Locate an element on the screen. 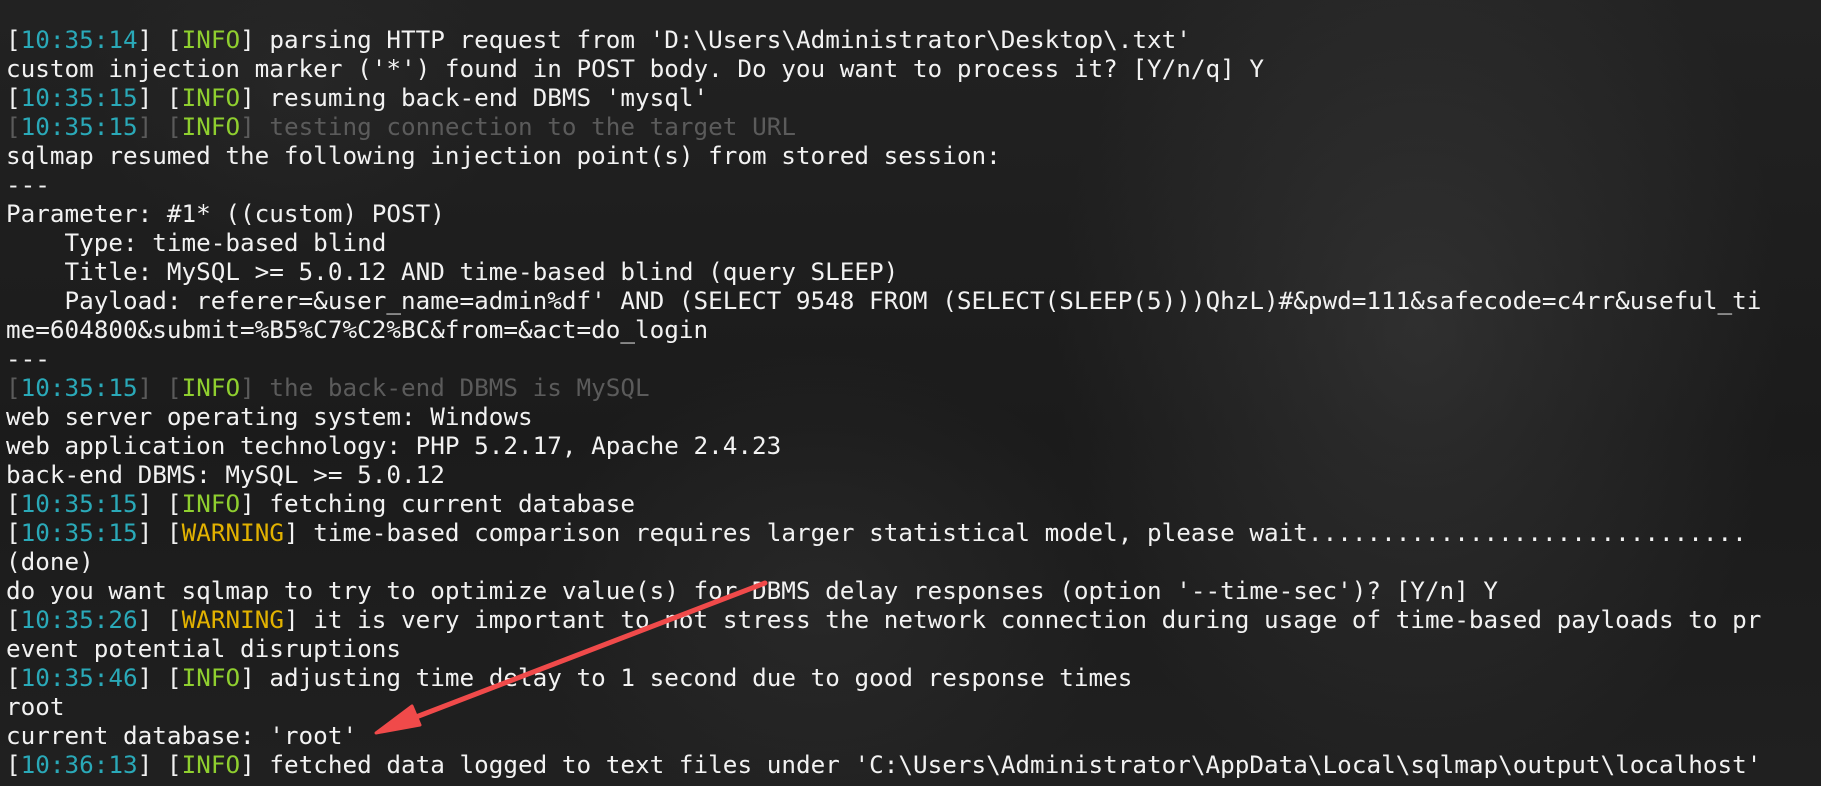 This screenshot has width=1821, height=786. terminal-line: (done) is located at coordinates (883, 561).